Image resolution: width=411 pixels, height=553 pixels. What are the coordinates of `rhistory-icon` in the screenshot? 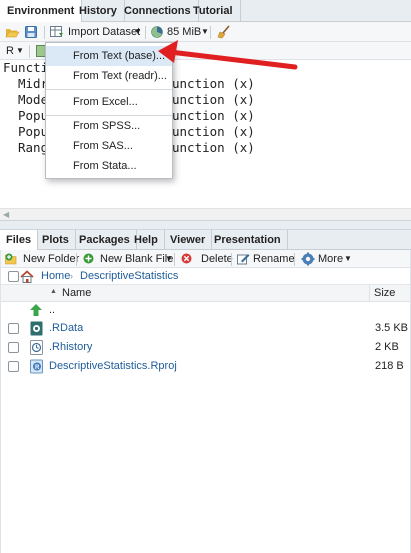 It's located at (36, 347).